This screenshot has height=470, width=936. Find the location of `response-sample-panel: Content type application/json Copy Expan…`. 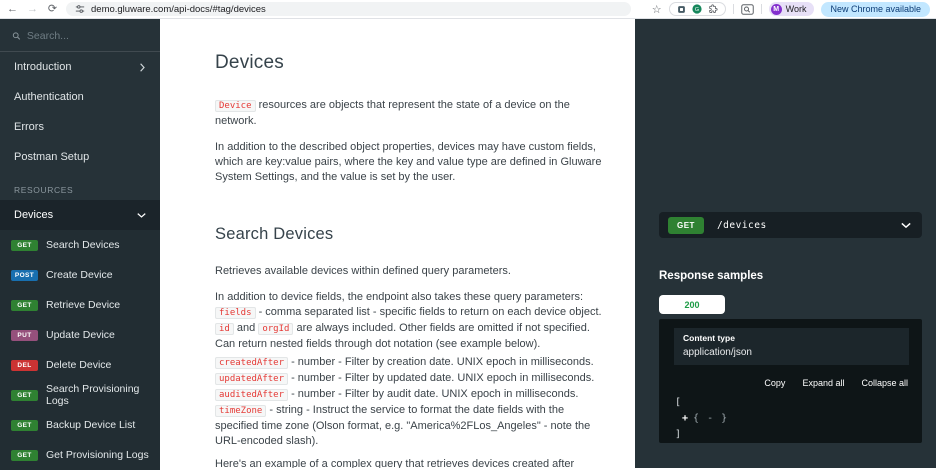

response-sample-panel: Content type application/json Copy Expan… is located at coordinates (790, 381).